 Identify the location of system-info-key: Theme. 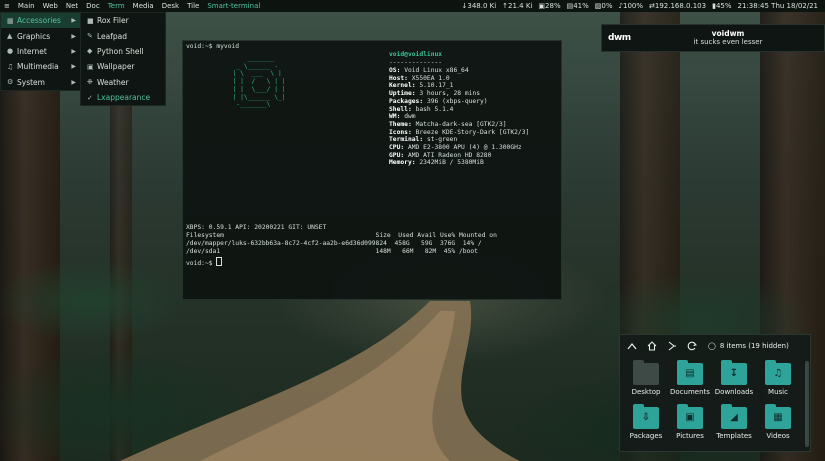
(398, 124).